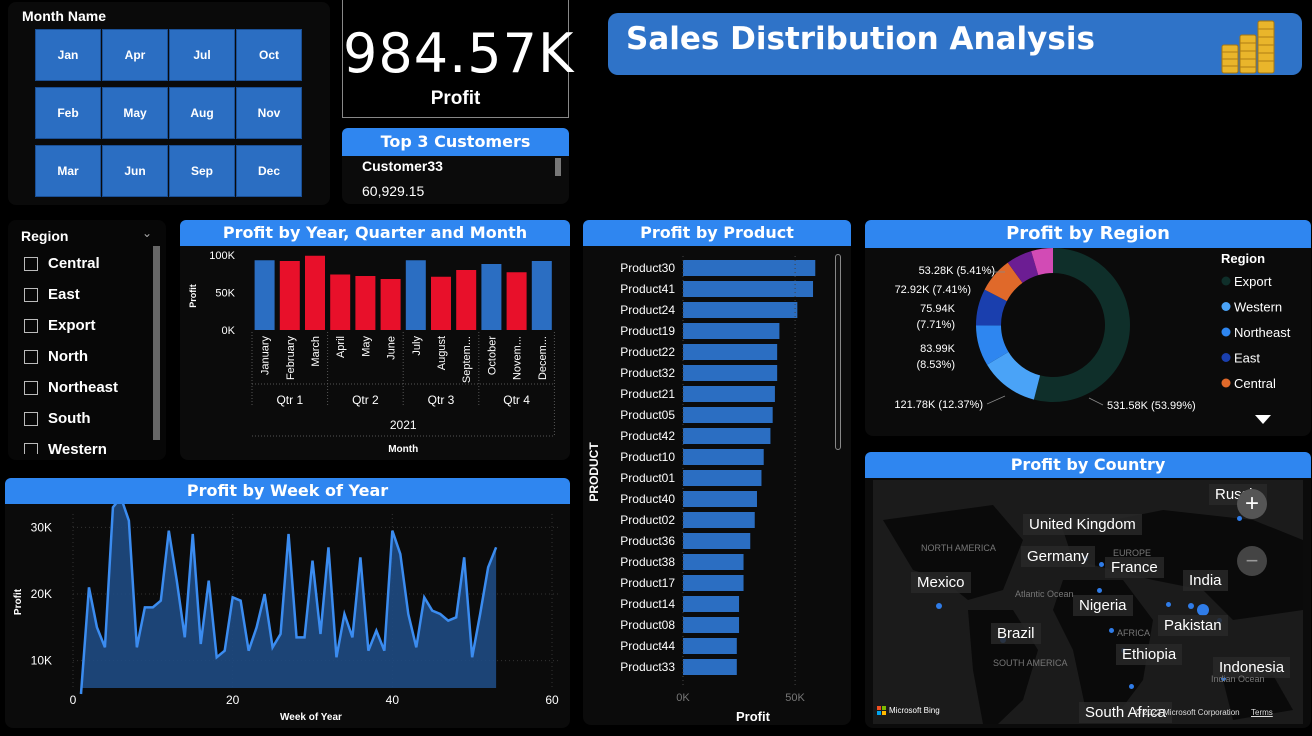  Describe the element at coordinates (202, 171) in the screenshot. I see `month-button-sep: Sep` at that location.